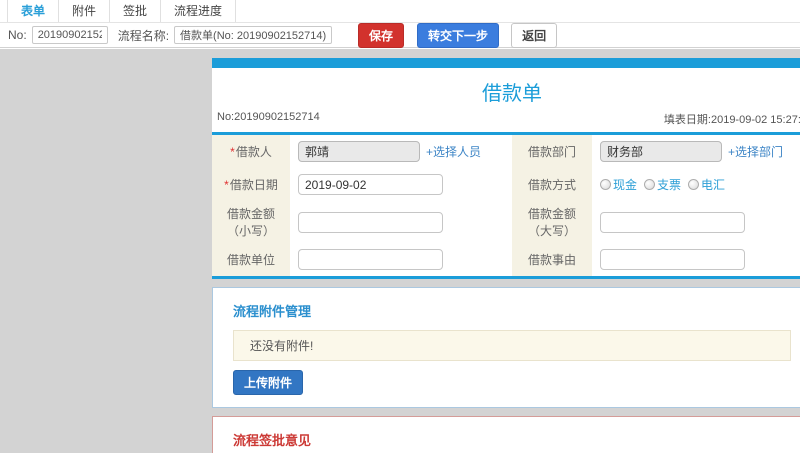 The height and width of the screenshot is (453, 800). What do you see at coordinates (552, 259) in the screenshot?
I see `loan-reason-label-cell: 借款事由` at bounding box center [552, 259].